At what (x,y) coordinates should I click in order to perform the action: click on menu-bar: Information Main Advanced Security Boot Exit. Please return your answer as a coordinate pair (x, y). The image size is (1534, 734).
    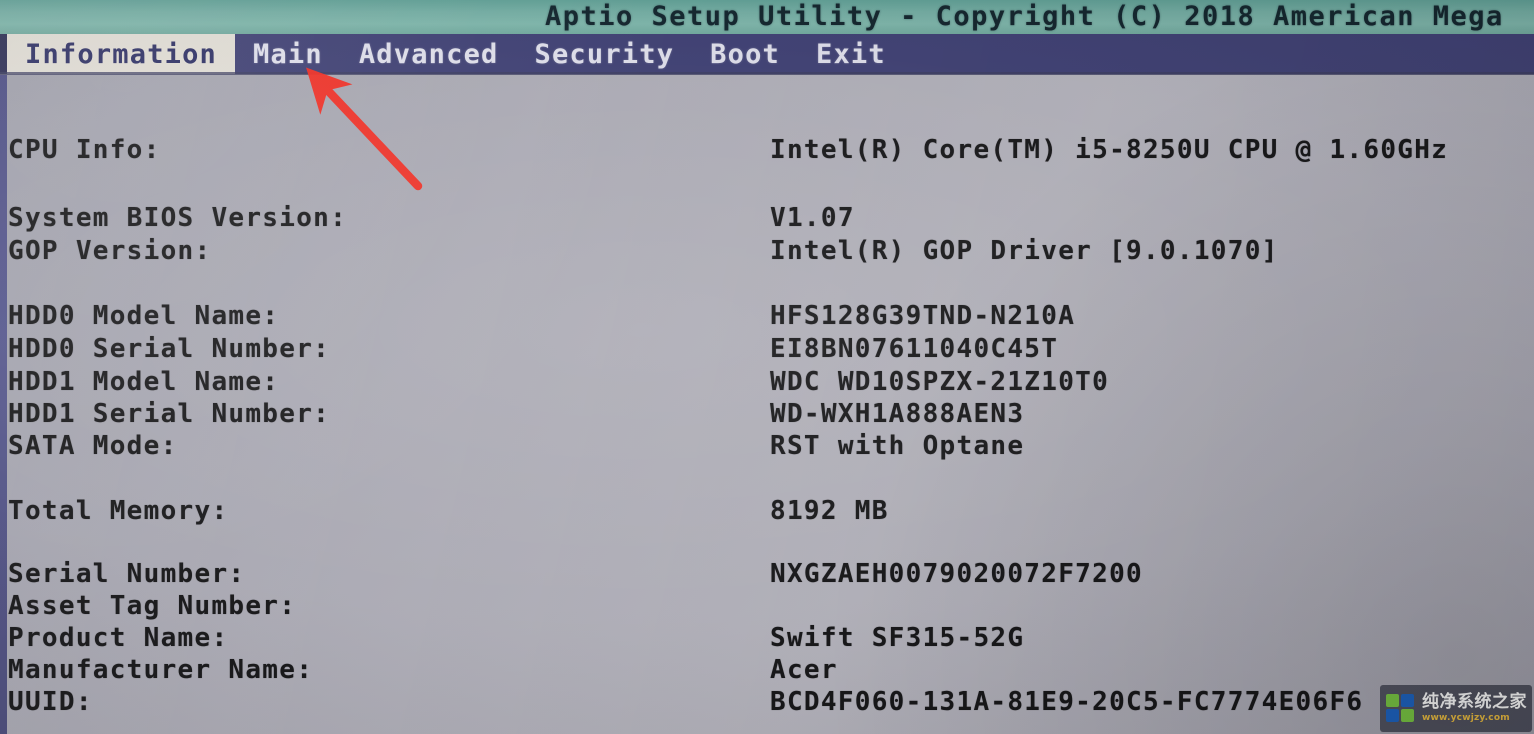
    Looking at the image, I should click on (767, 54).